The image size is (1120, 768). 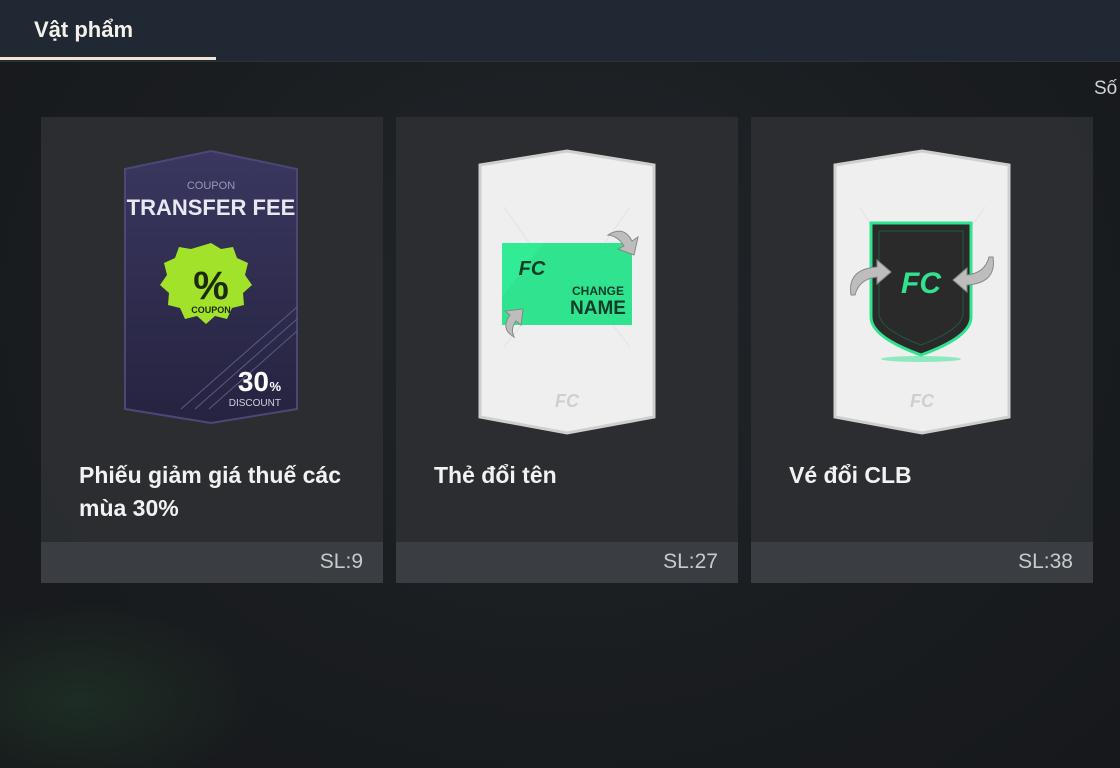 I want to click on change-label: CHANGE, so click(x=598, y=291).